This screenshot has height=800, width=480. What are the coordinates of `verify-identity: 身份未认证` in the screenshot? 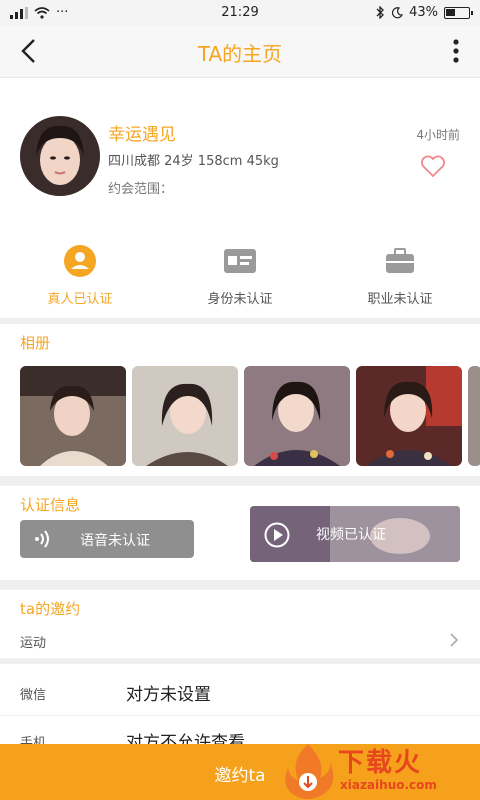 It's located at (240, 276).